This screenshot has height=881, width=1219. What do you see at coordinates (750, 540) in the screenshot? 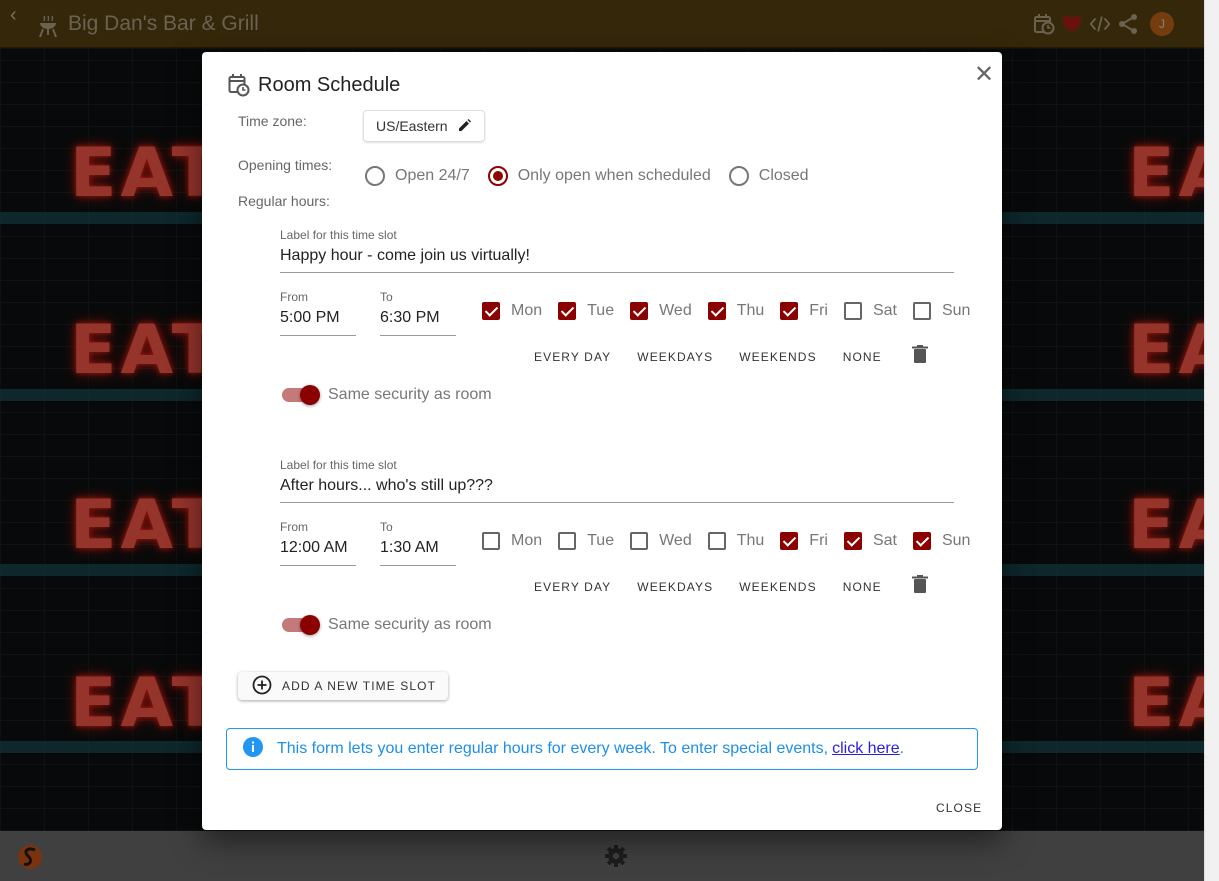
I see `day-label: Thu` at bounding box center [750, 540].